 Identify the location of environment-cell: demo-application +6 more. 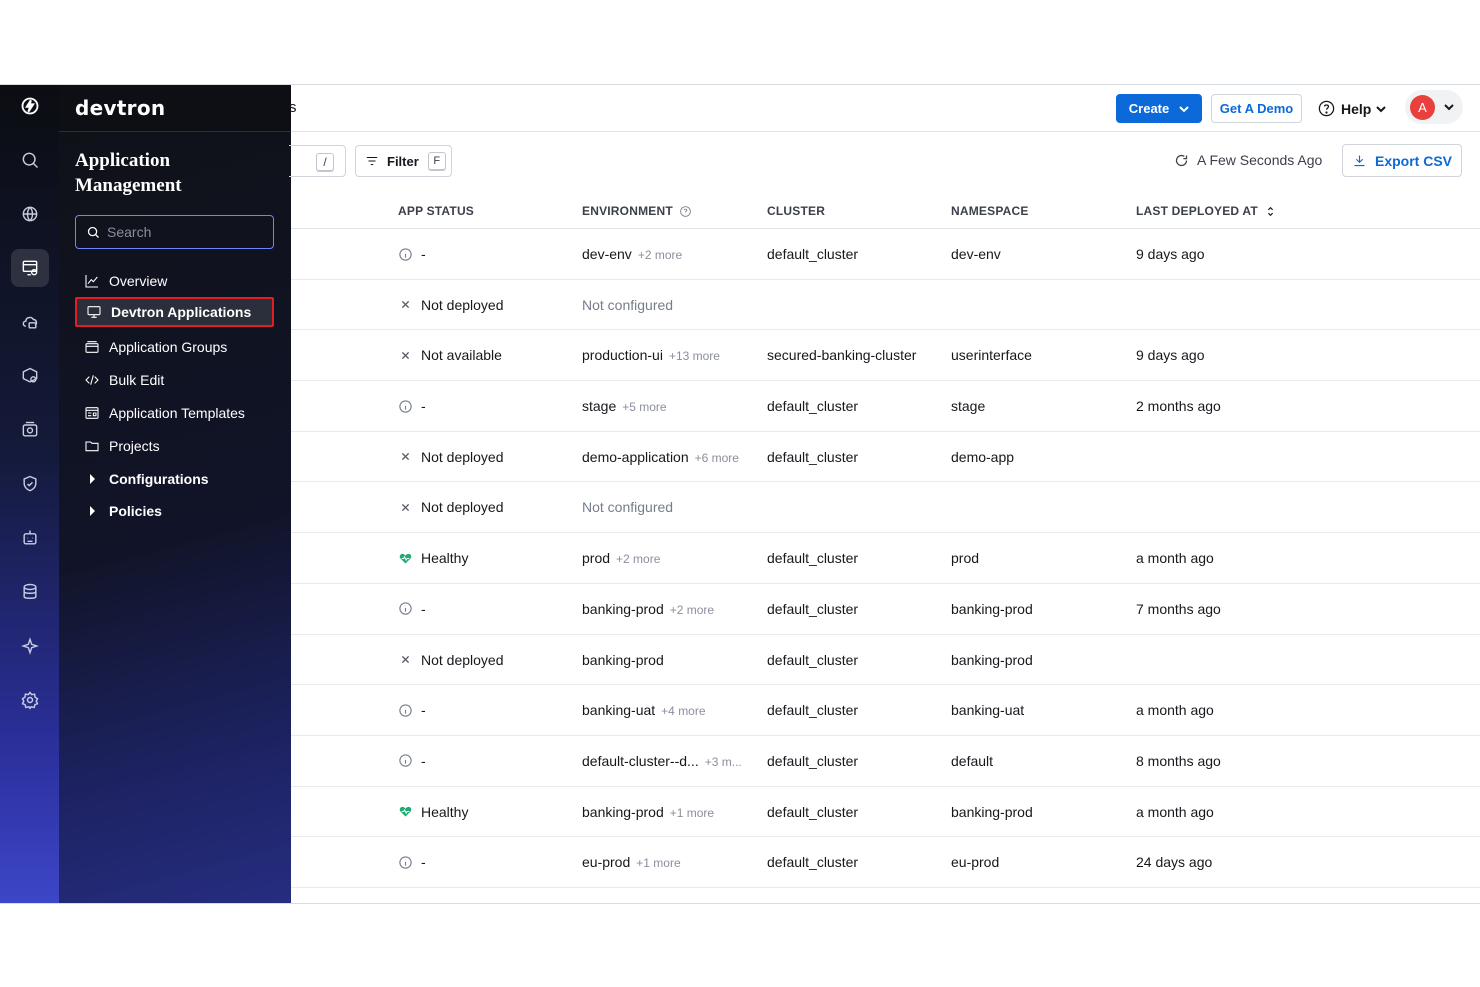
(660, 457).